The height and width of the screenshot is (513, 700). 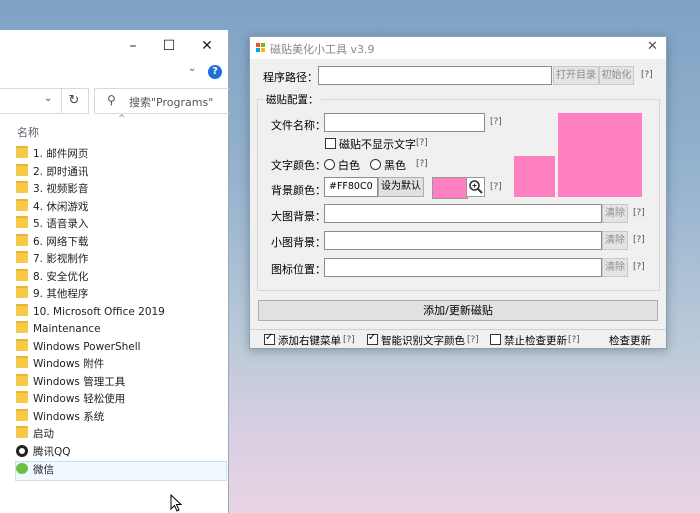 I want to click on list-item: Maintenance, so click(x=121, y=330).